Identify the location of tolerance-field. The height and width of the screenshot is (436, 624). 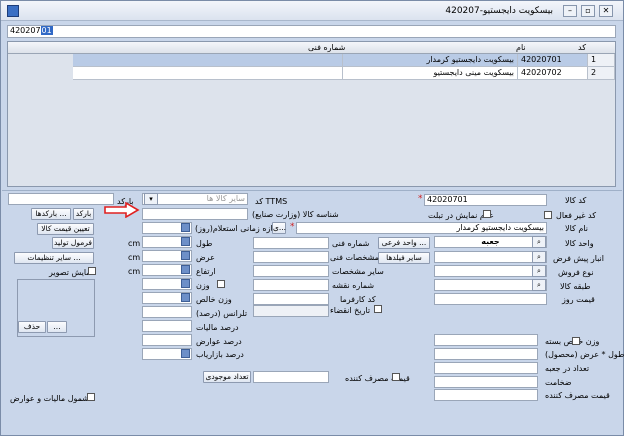
(167, 312).